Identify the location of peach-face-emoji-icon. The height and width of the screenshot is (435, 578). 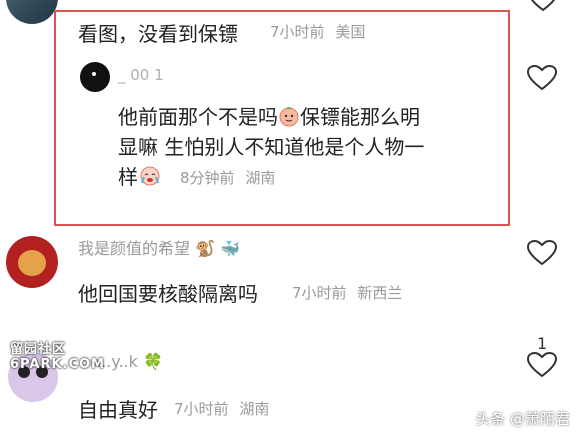
(289, 118).